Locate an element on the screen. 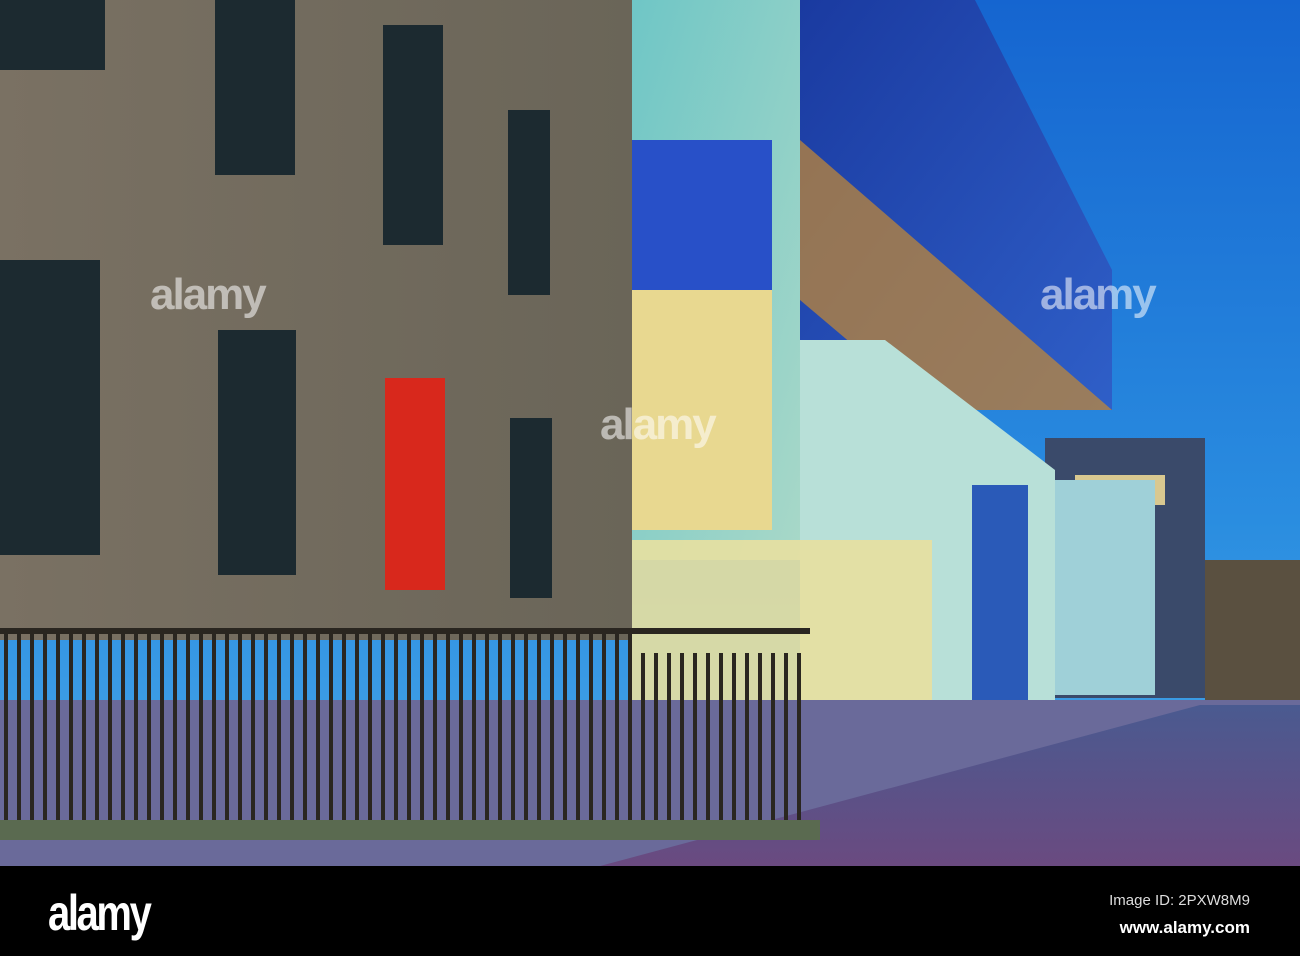 Image resolution: width=1300 pixels, height=956 pixels. fence-base is located at coordinates (410, 830).